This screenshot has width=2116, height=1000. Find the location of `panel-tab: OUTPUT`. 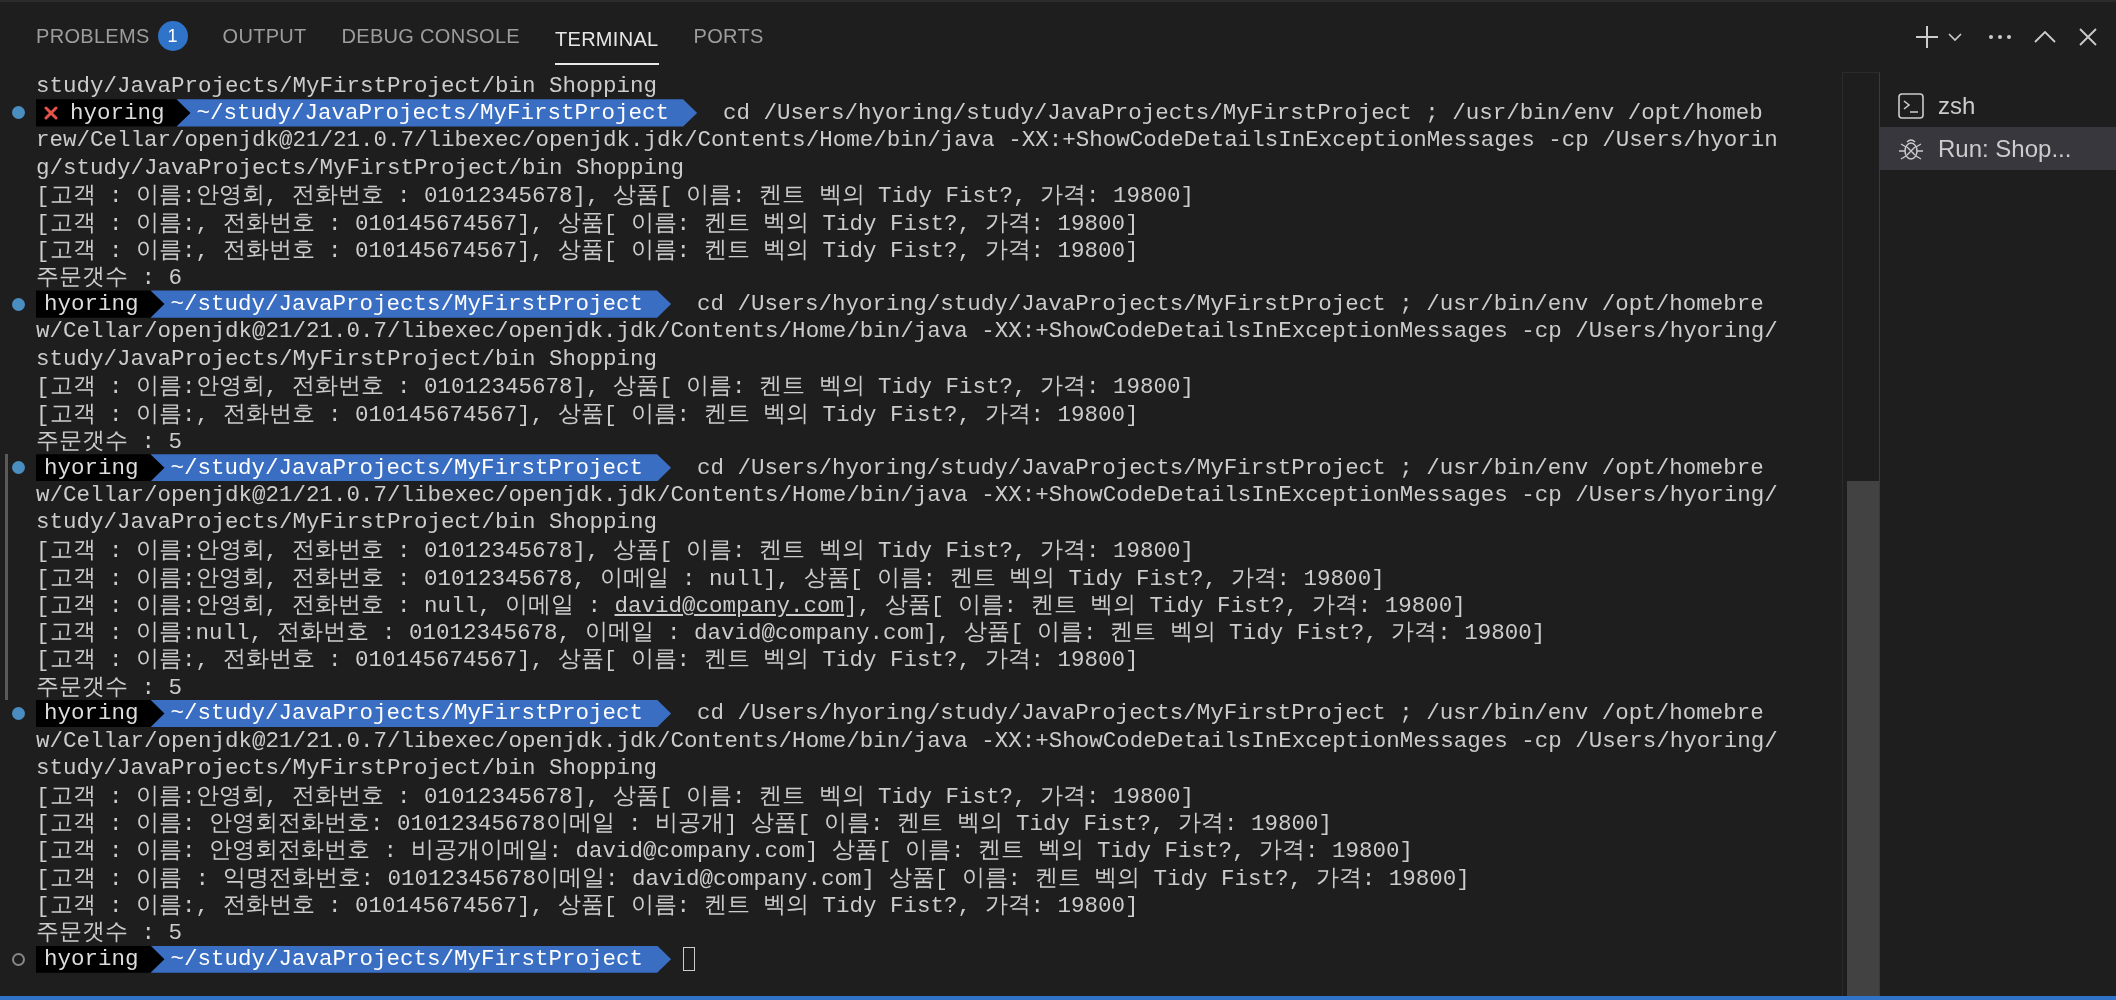

panel-tab: OUTPUT is located at coordinates (268, 37).